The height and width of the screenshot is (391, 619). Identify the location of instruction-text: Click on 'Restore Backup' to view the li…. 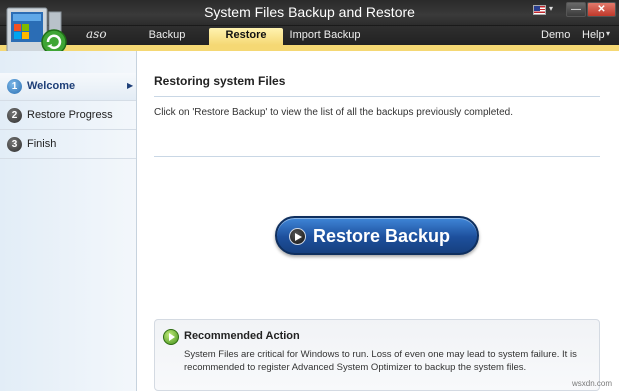
(333, 112).